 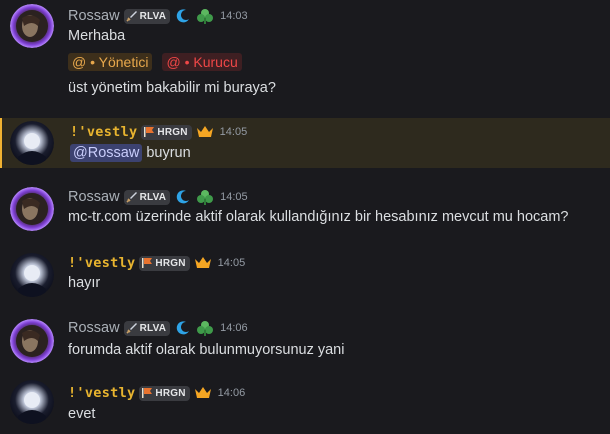 What do you see at coordinates (234, 16) in the screenshot?
I see `timestamp: 14:03` at bounding box center [234, 16].